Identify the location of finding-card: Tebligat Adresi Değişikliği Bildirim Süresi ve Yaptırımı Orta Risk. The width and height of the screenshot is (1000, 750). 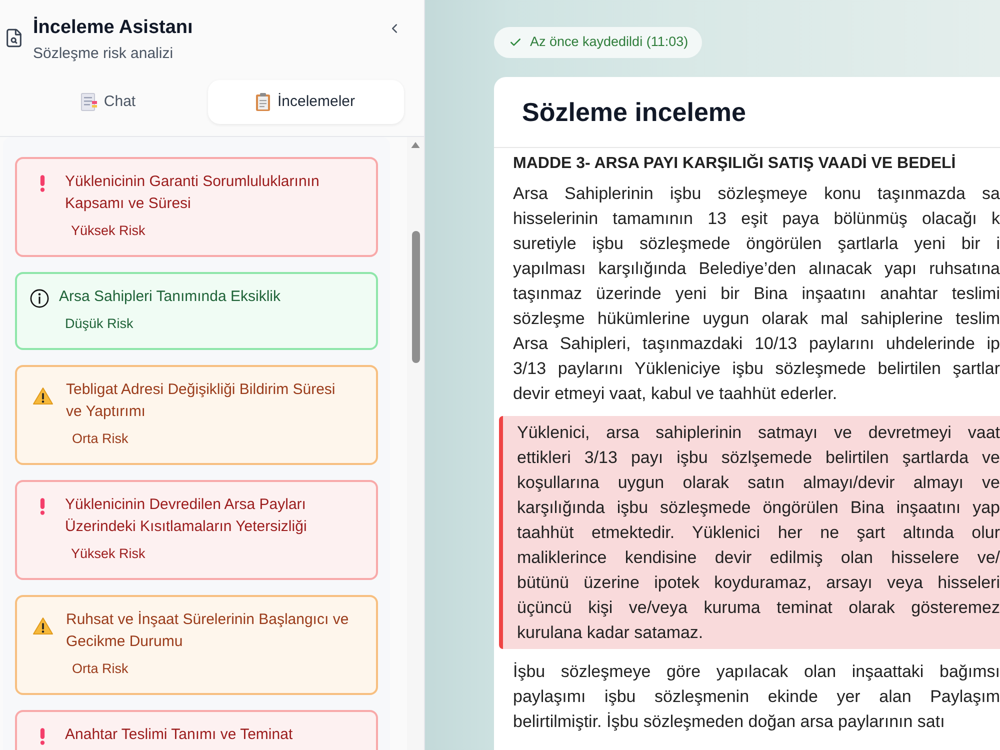
(196, 415).